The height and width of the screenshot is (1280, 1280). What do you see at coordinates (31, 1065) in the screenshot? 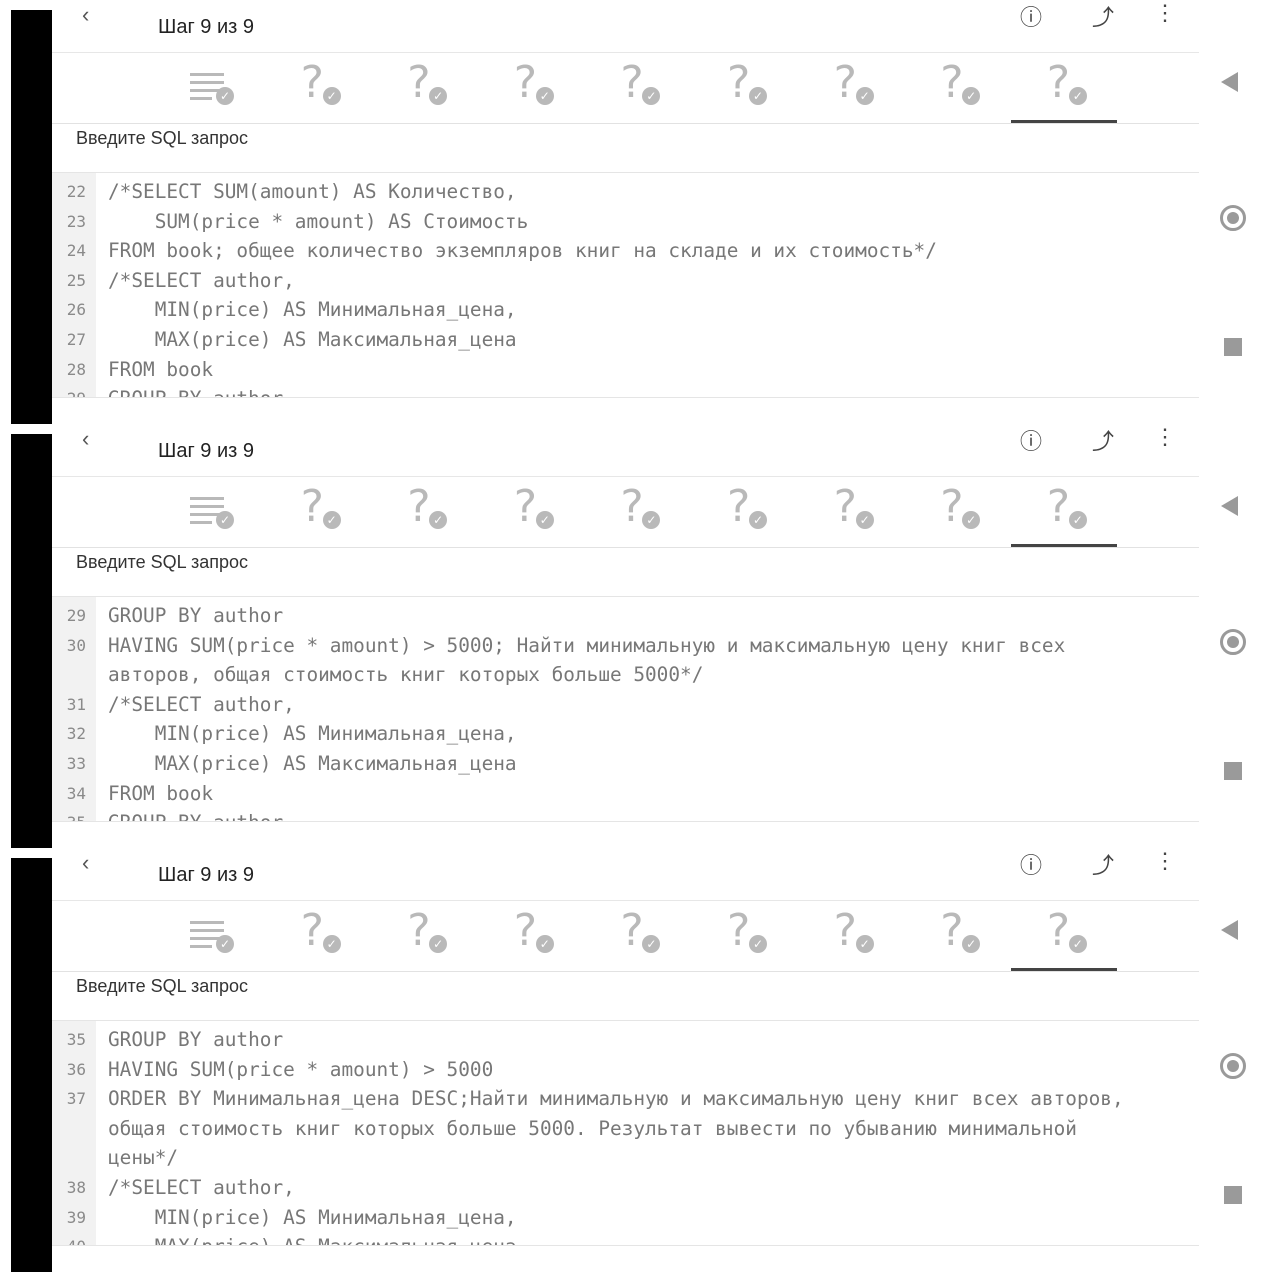
I see `black-strip` at bounding box center [31, 1065].